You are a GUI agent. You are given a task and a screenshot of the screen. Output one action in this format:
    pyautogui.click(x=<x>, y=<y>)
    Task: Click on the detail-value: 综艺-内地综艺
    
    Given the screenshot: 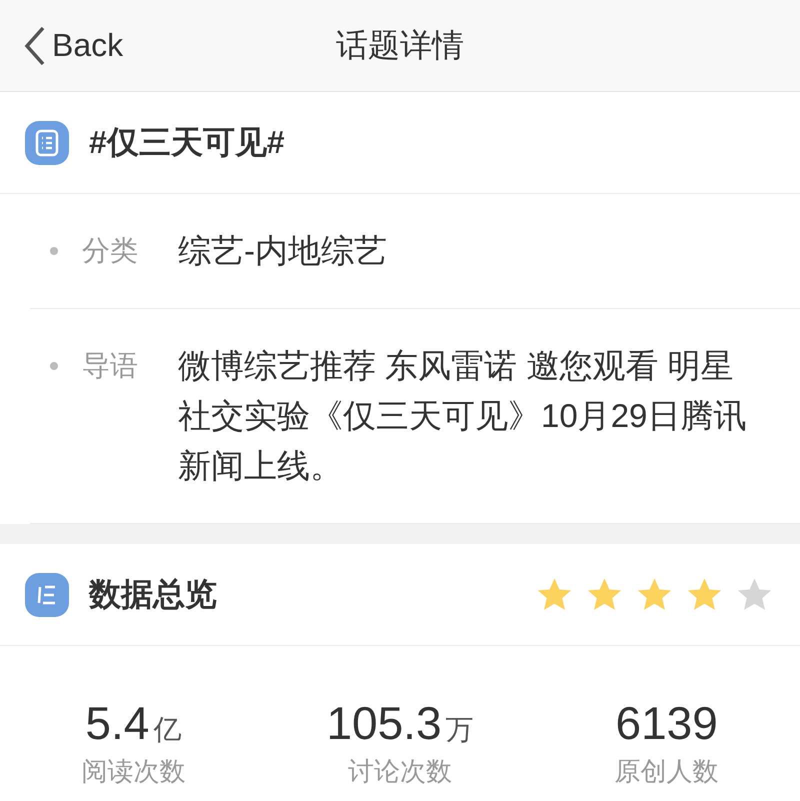 What is the action you would take?
    pyautogui.click(x=283, y=251)
    